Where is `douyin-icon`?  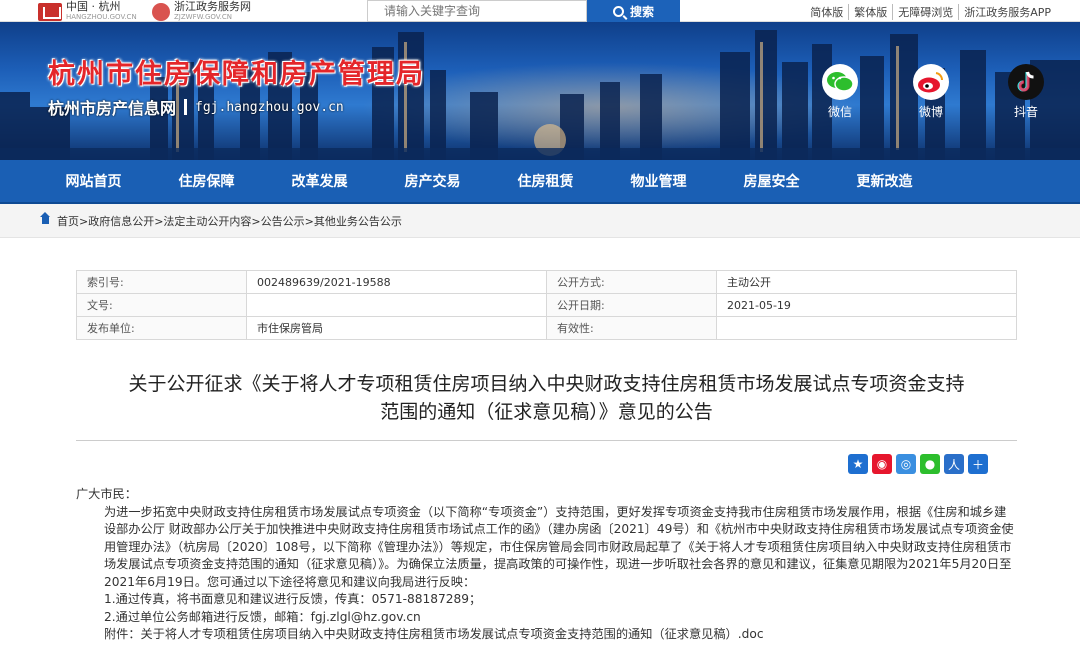
douyin-icon is located at coordinates (1026, 82).